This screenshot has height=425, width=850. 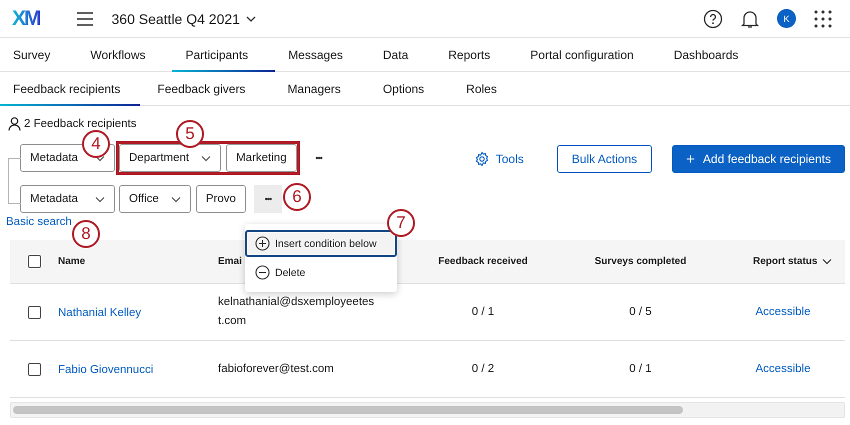 What do you see at coordinates (39, 54) in the screenshot?
I see `nav-tab: Survey` at bounding box center [39, 54].